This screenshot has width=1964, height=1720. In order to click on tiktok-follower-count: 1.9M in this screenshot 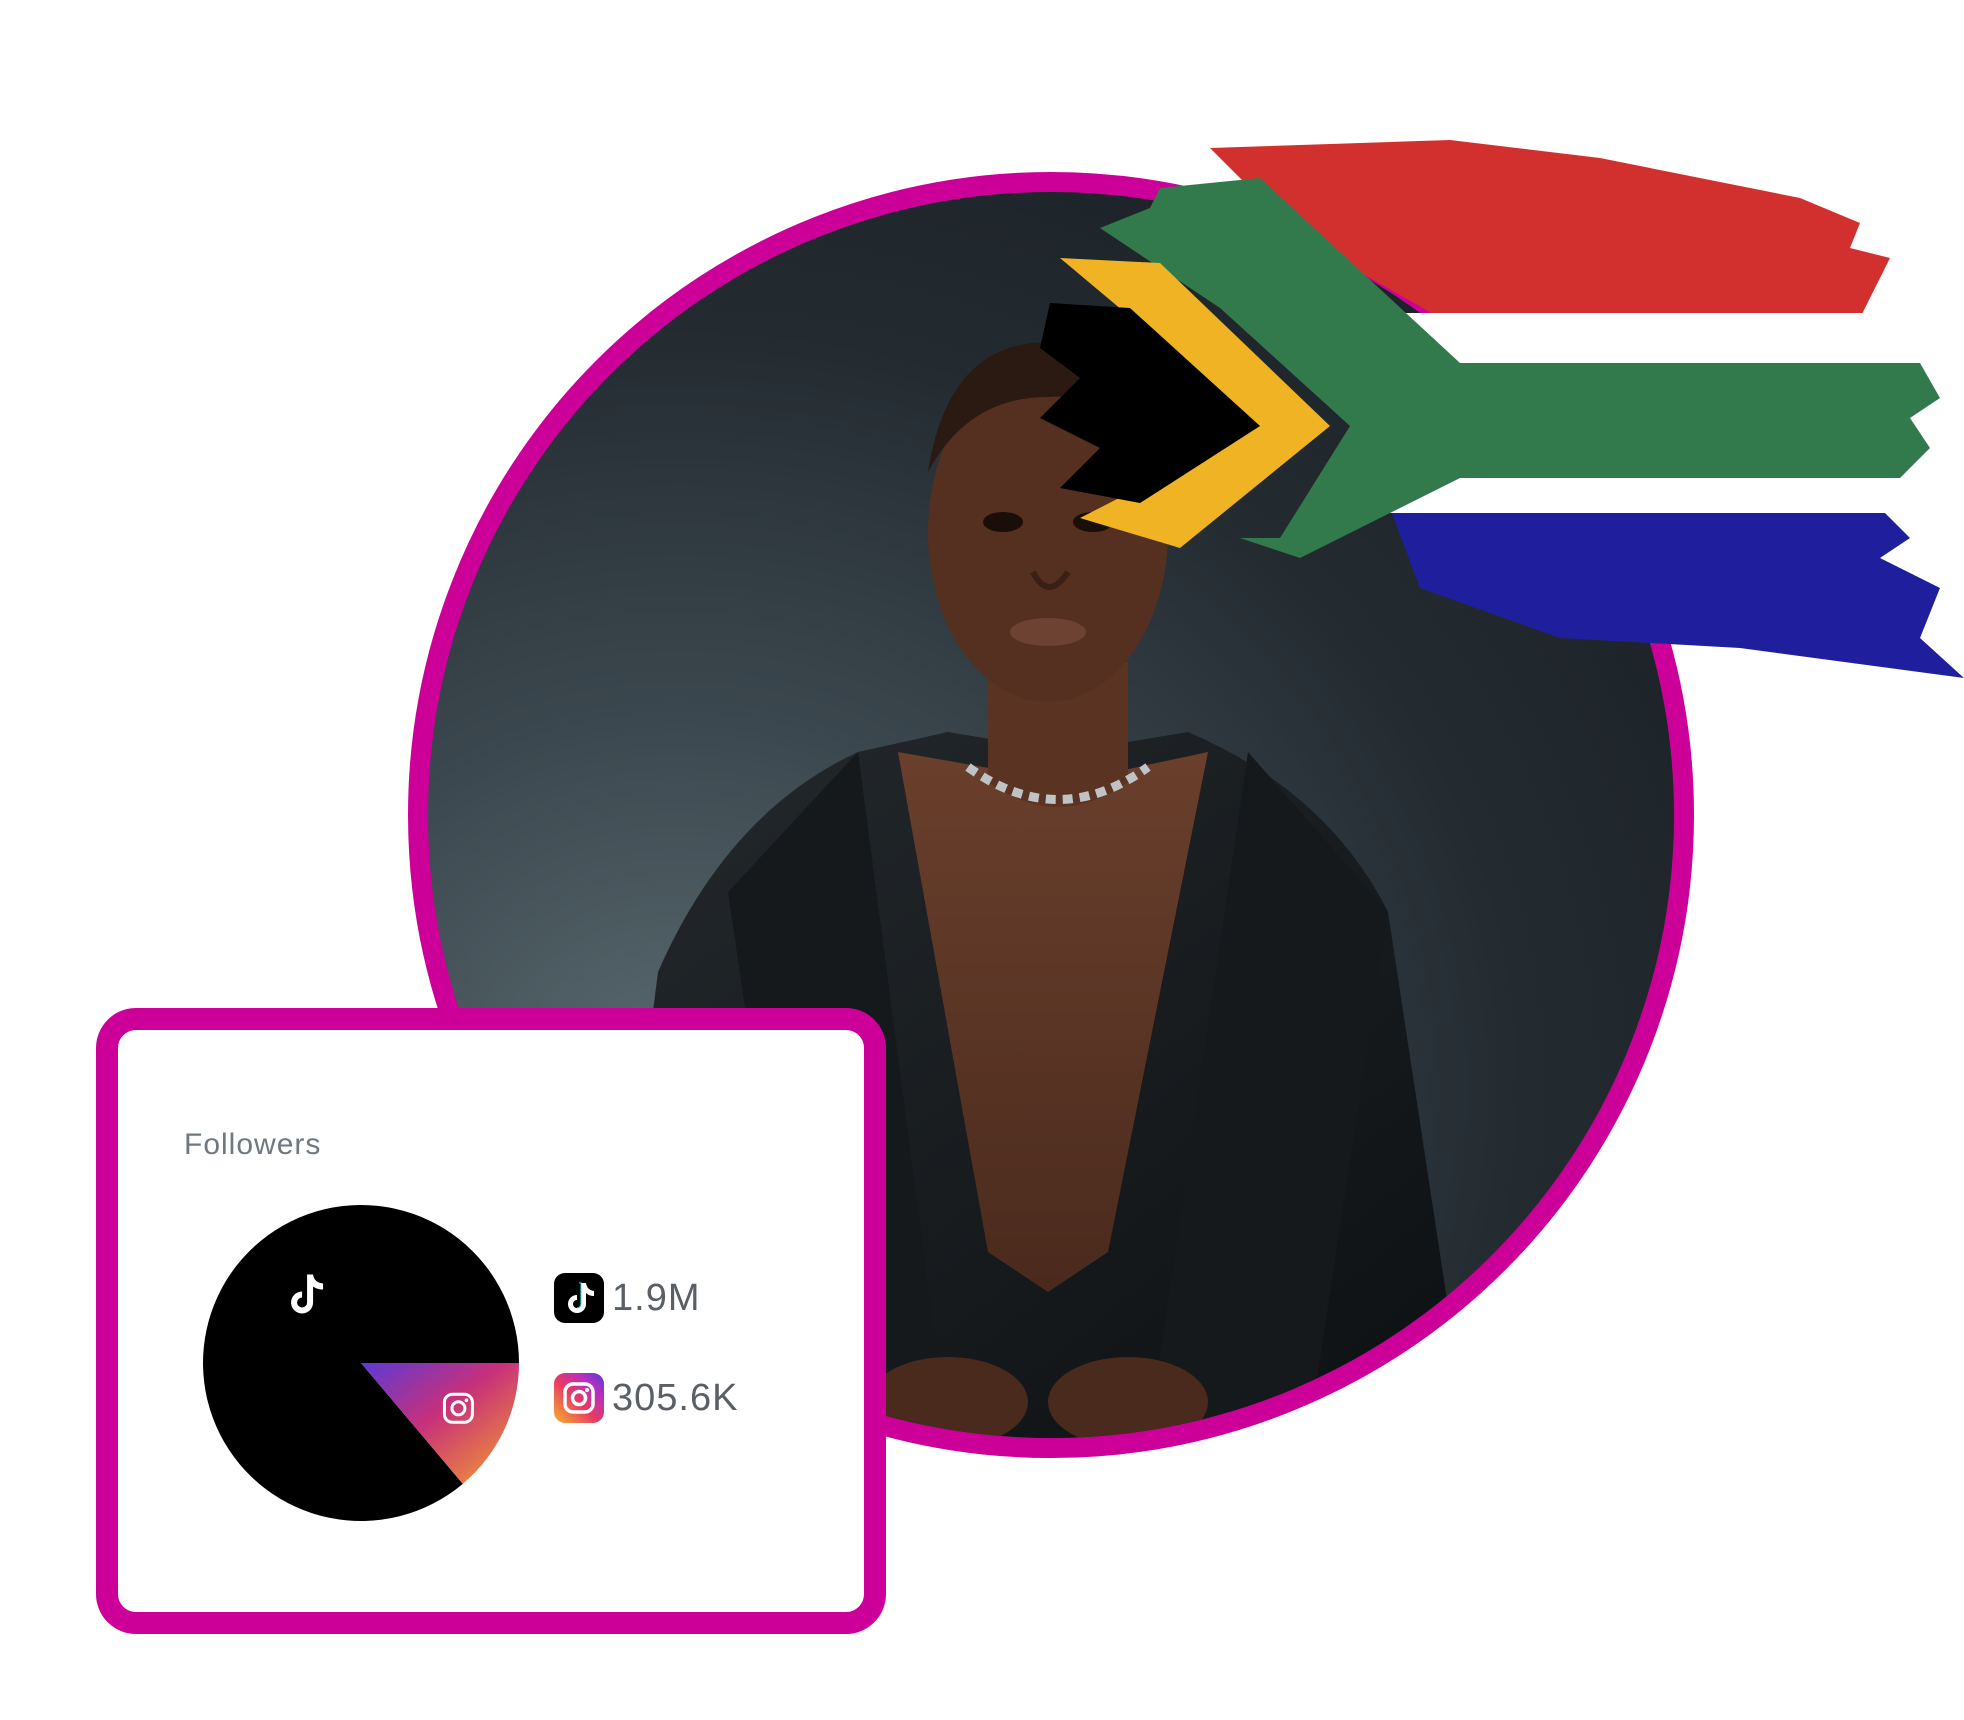, I will do `click(656, 1297)`.